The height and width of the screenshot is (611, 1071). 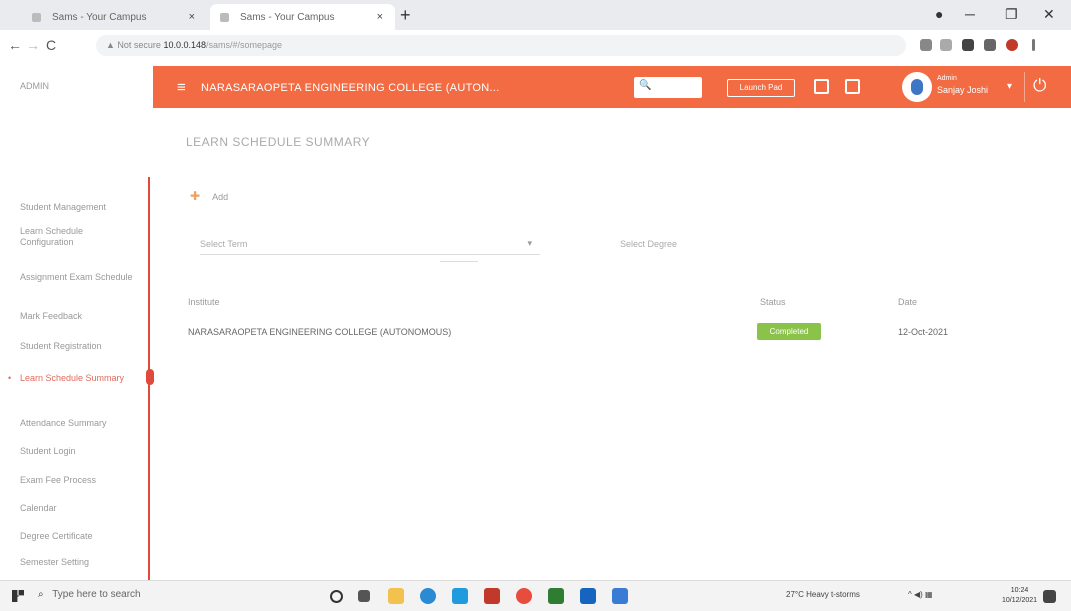 I want to click on url-host: 10.0.0.148, so click(x=184, y=45).